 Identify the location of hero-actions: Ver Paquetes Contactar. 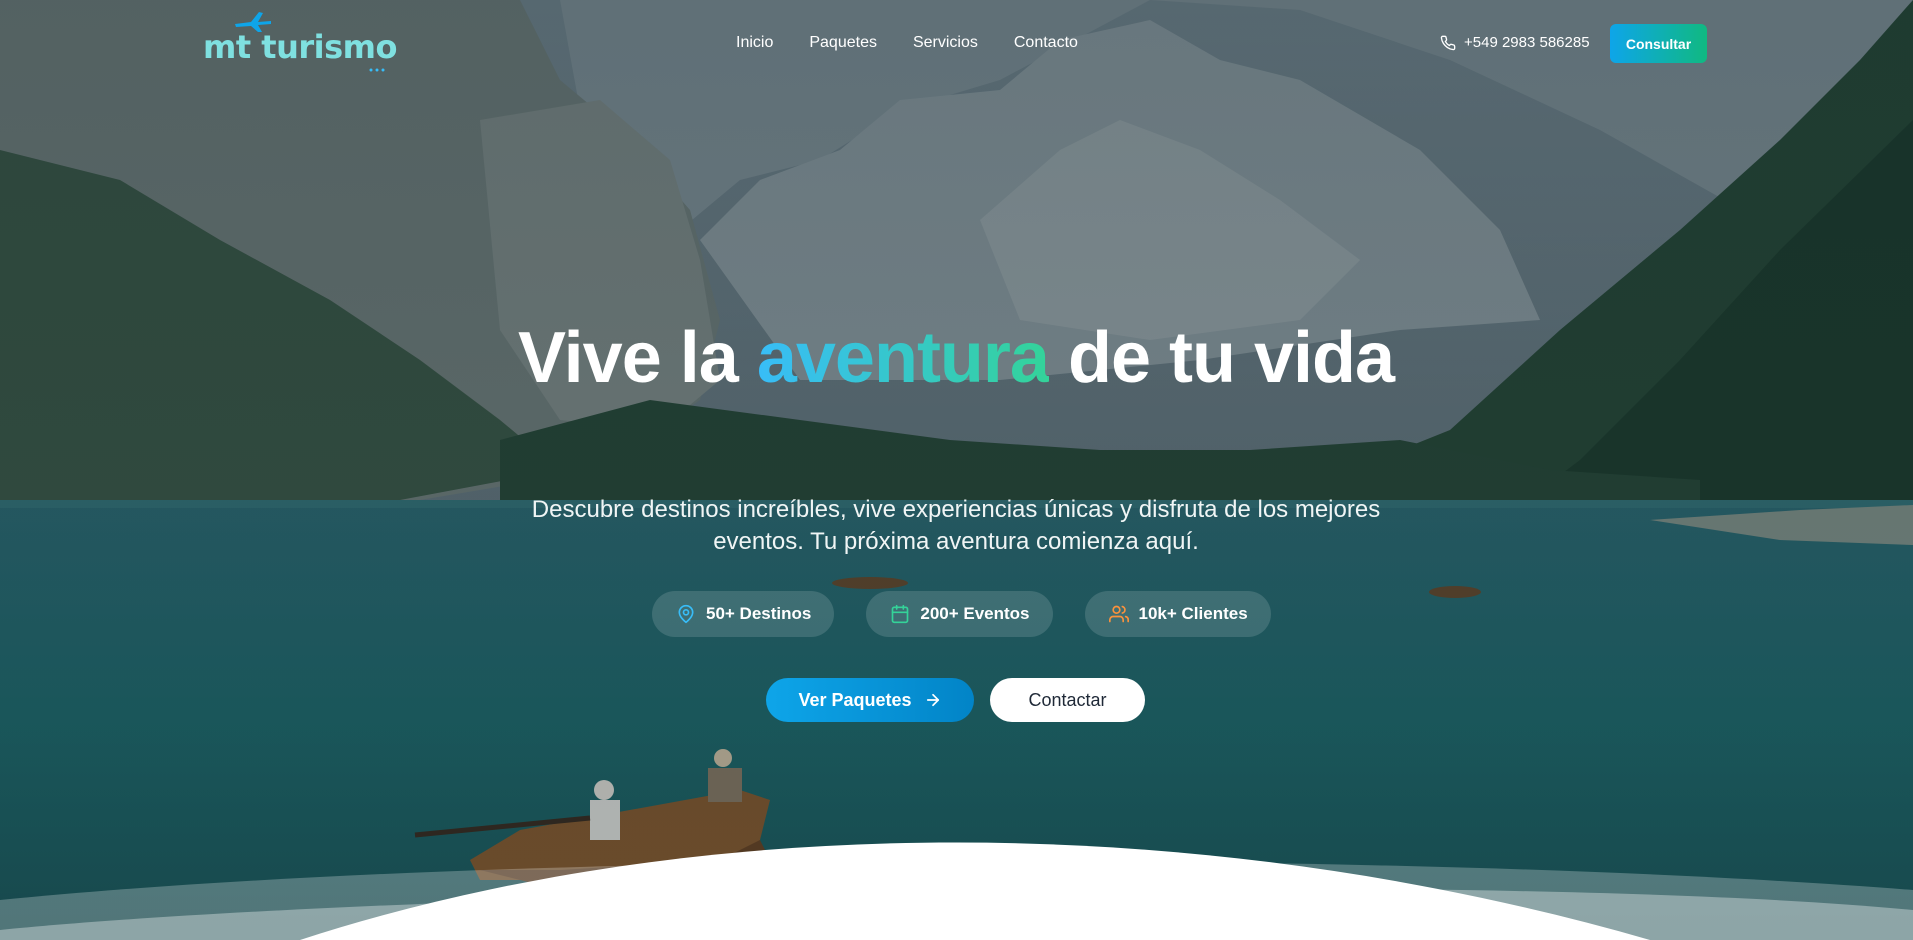
(955, 700).